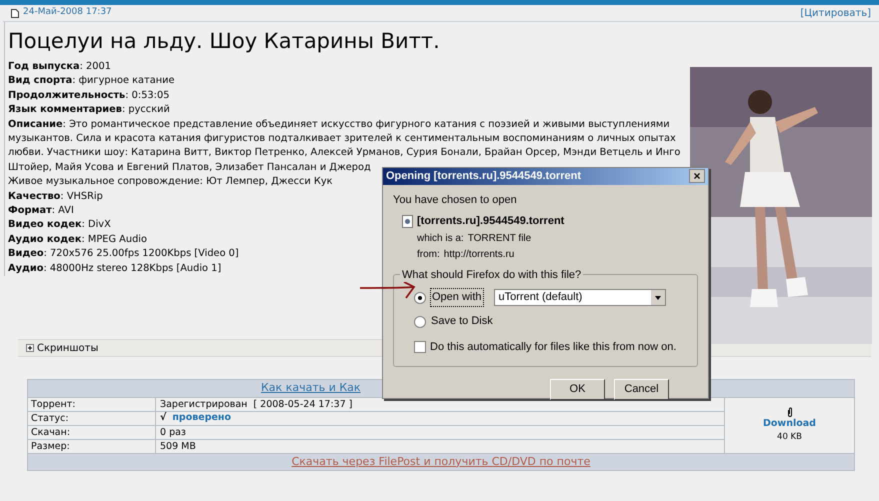 This screenshot has width=879, height=501. Describe the element at coordinates (189, 167) in the screenshot. I see `field-line: Штойер, Майя Усова и Евгений Платов, Элизабет Пансалан и Джерод` at that location.